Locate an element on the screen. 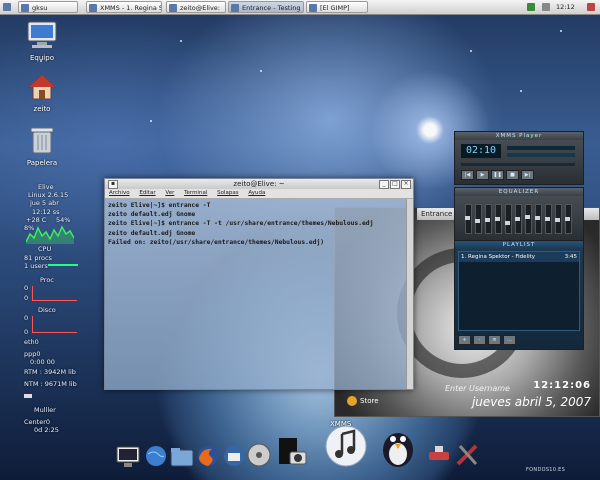 The height and width of the screenshot is (480, 600). menu-archivo: Archivo is located at coordinates (119, 193).